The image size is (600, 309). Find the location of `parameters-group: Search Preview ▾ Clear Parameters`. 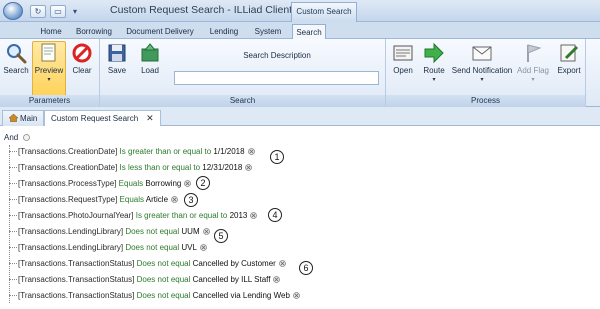

parameters-group: Search Preview ▾ Clear Parameters is located at coordinates (50, 73).